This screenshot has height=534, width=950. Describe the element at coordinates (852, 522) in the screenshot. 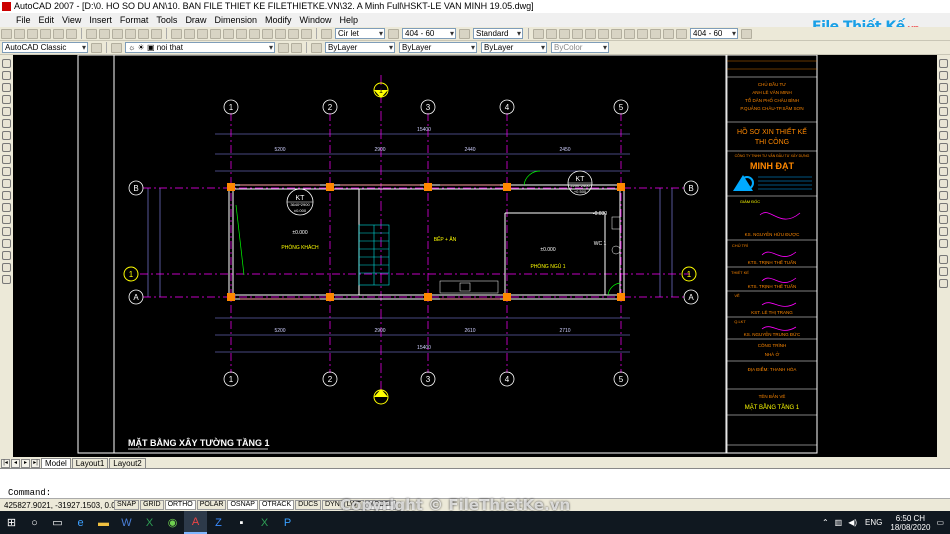

I see `volume-icon: ◀)` at that location.